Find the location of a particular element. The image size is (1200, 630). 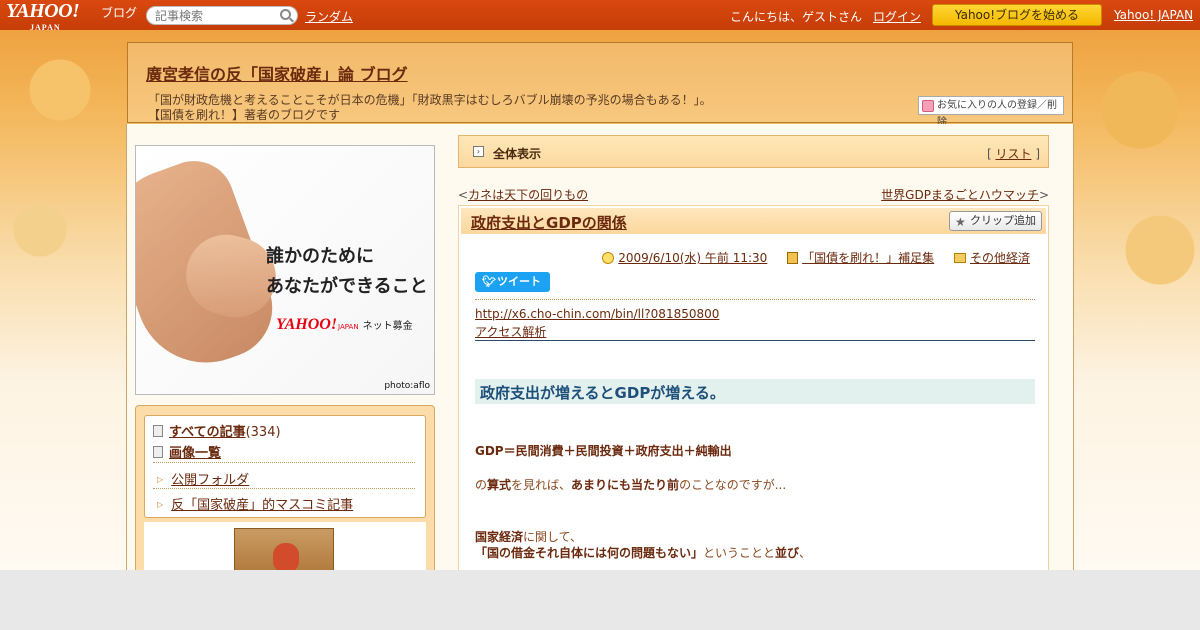

favorite-register-button: お気に入りの人の登録／削除 is located at coordinates (991, 112).